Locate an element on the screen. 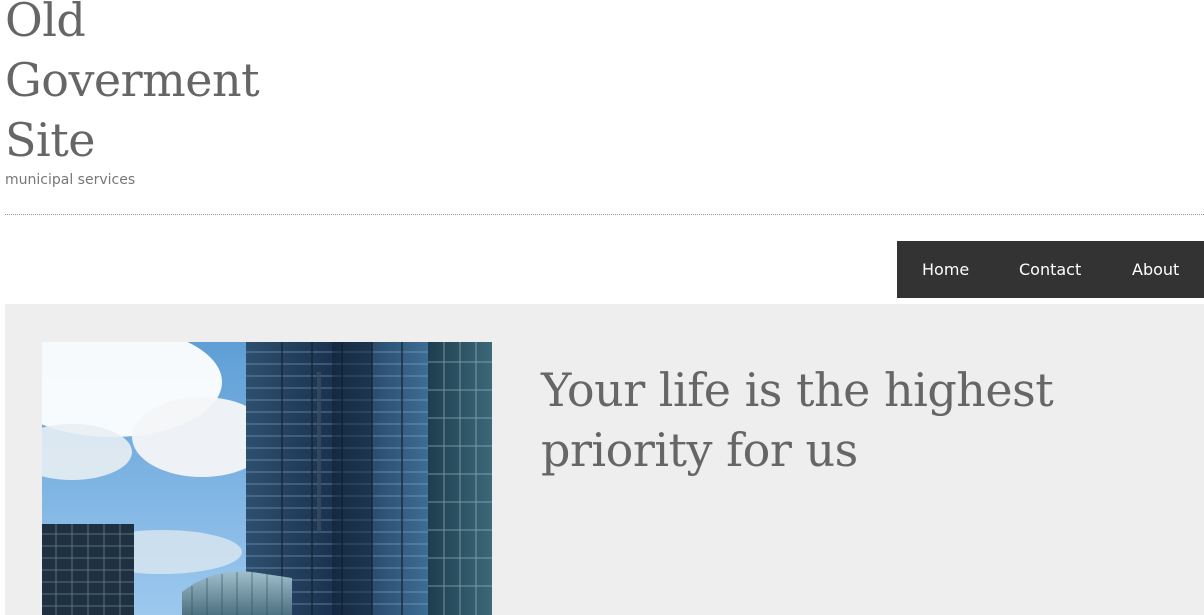 Image resolution: width=1204 pixels, height=615 pixels. site-title-line-3: Site is located at coordinates (50, 140).